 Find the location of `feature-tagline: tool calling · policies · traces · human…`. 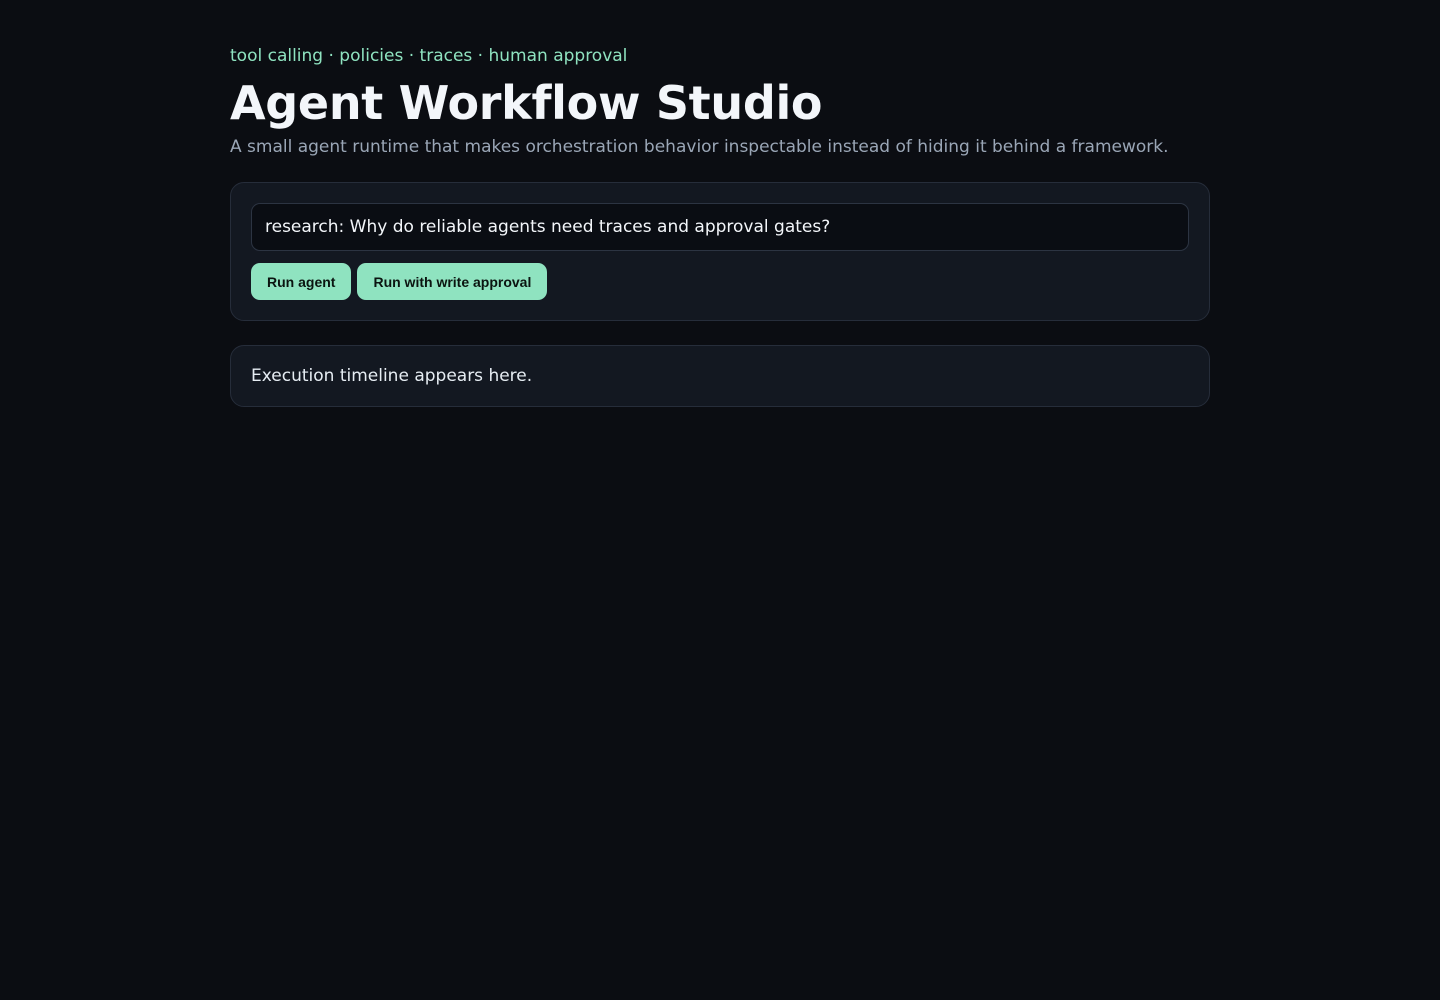

feature-tagline: tool calling · policies · traces · human… is located at coordinates (429, 56).